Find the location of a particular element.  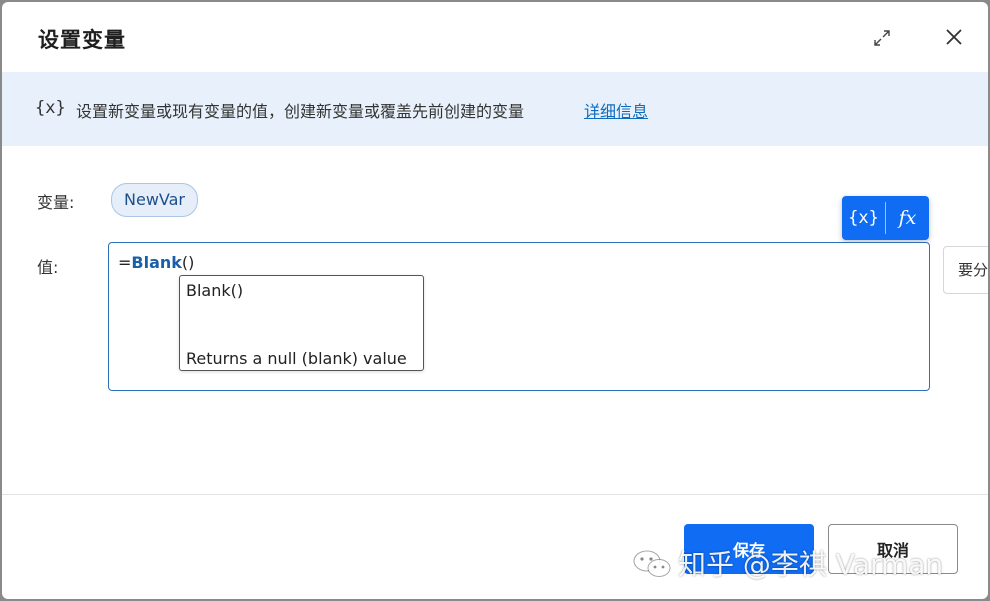

info-banner: {x} 设置新变量或现有变量的值，创建新变量或覆盖先前创建的变量 详细信息 is located at coordinates (495, 109).